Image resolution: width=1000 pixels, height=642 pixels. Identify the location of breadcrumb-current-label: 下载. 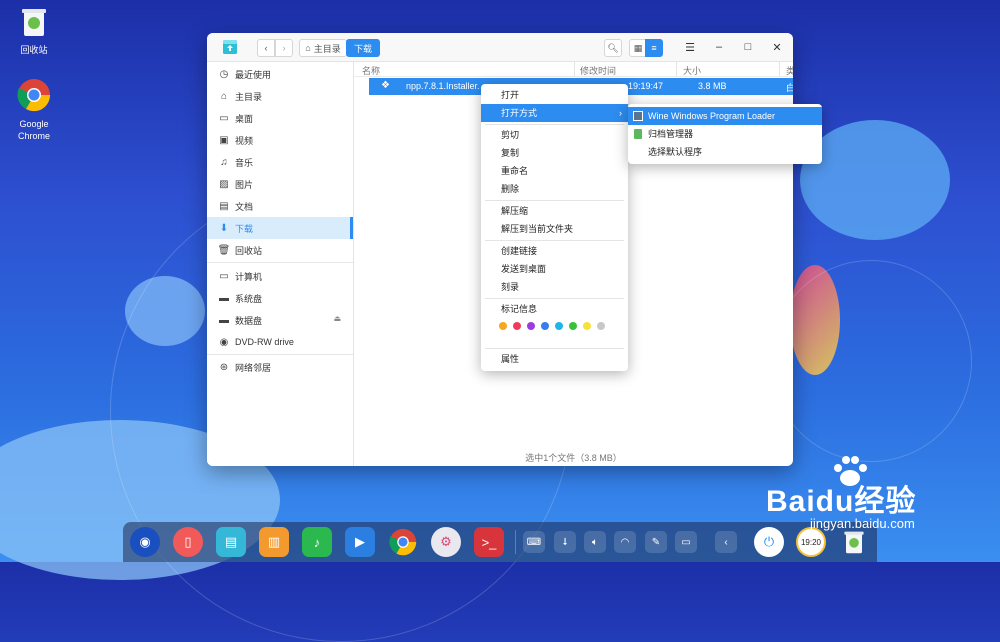
(362, 48).